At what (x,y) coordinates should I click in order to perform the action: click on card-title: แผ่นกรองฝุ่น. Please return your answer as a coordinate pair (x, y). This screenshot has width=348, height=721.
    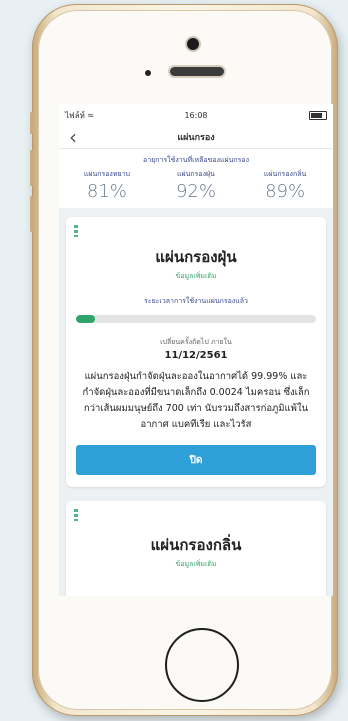
    Looking at the image, I should click on (196, 257).